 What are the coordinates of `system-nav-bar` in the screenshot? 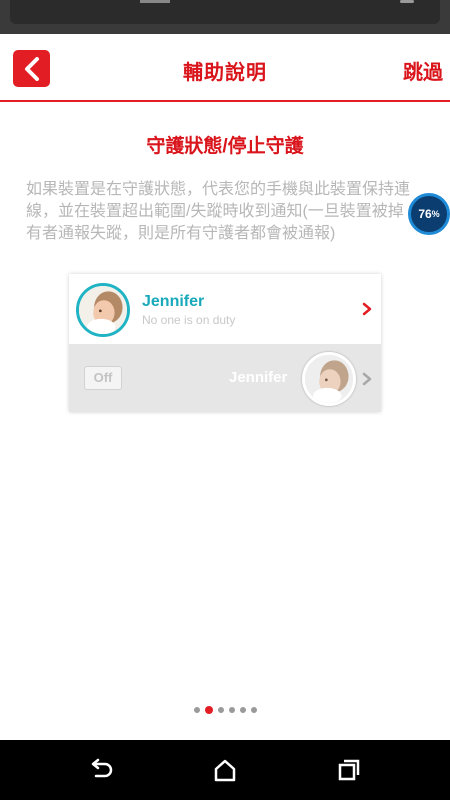 It's located at (225, 770).